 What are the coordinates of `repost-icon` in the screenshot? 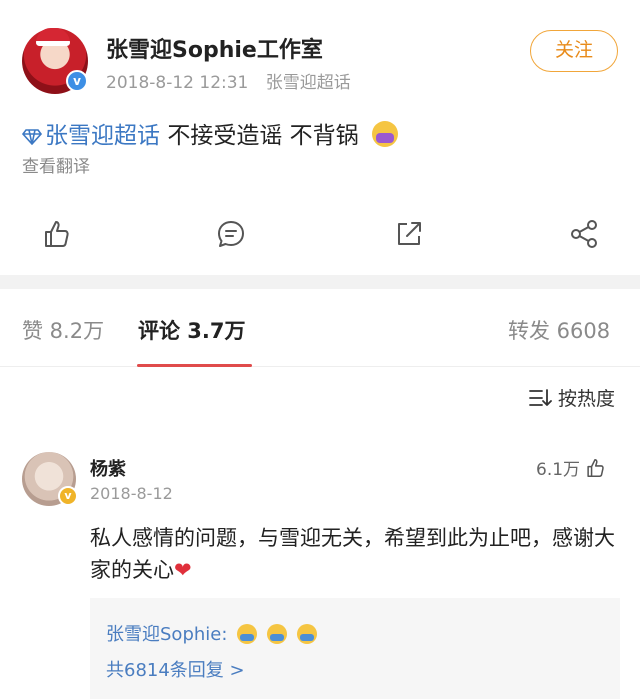 It's located at (409, 234).